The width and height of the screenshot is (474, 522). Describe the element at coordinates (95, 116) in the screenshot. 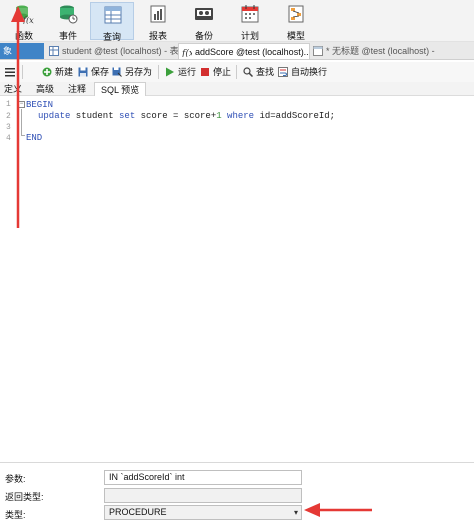

I see `code-text: student` at that location.